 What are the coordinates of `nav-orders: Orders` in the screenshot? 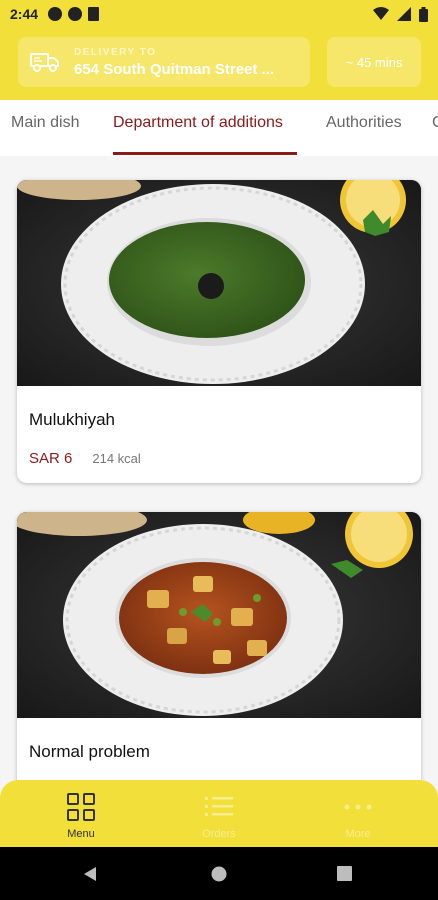 It's located at (219, 816).